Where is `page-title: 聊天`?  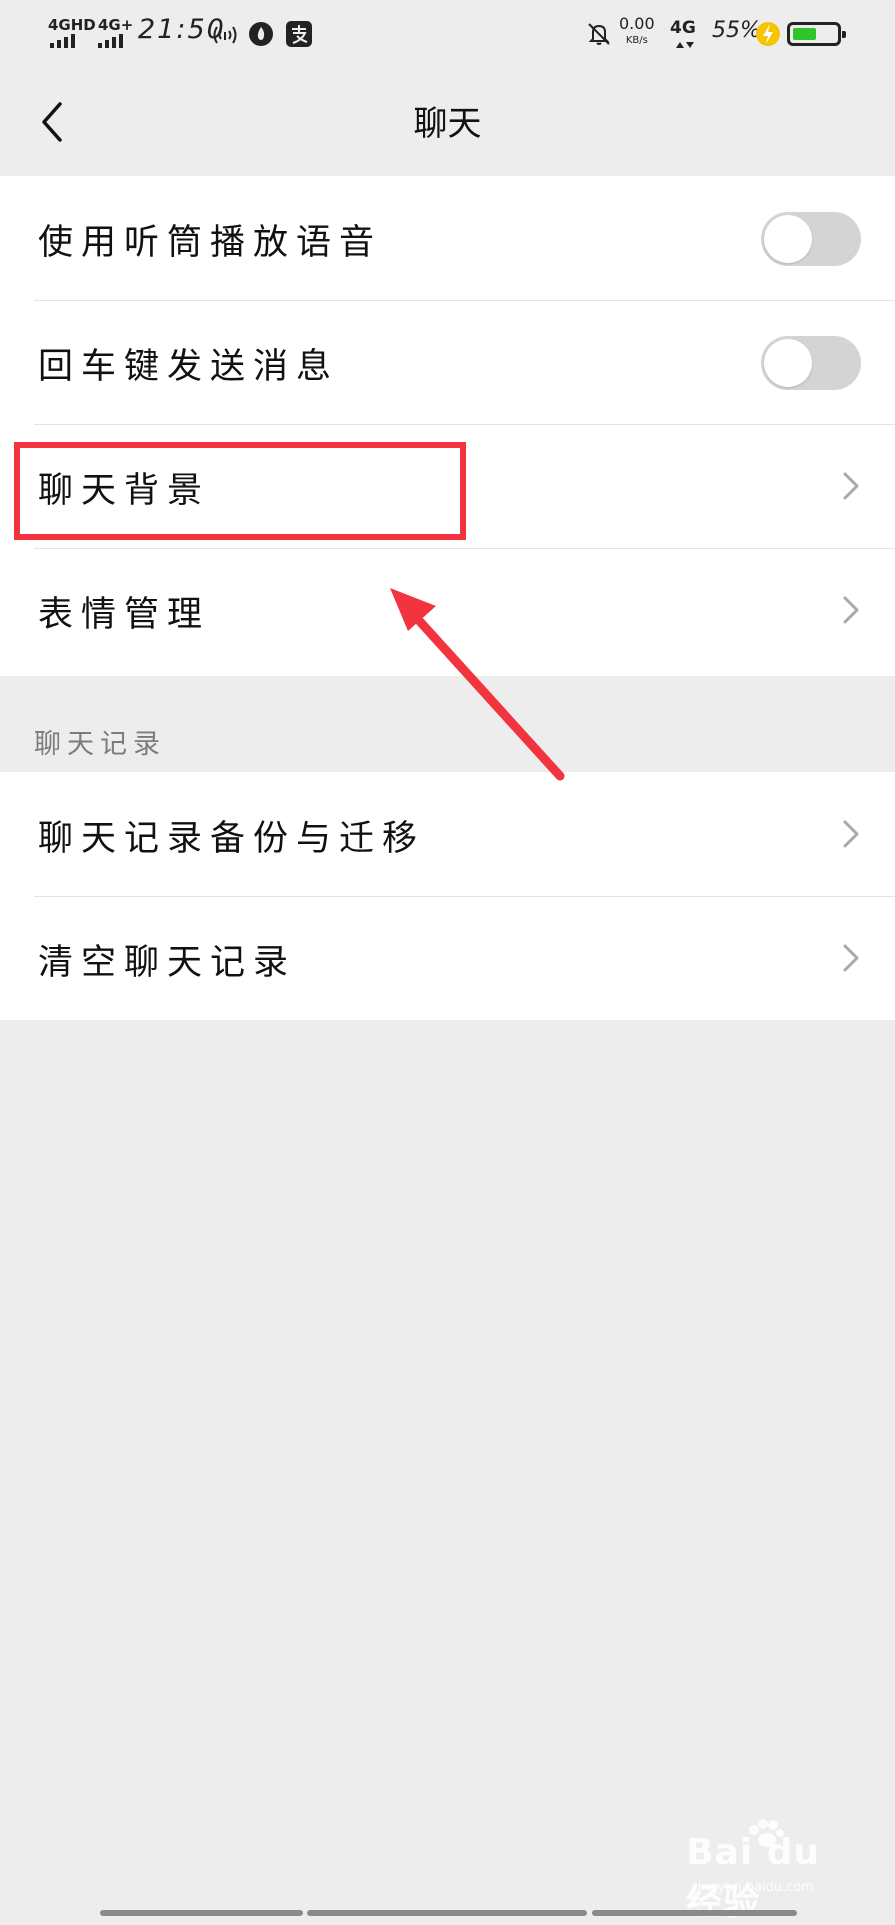
page-title: 聊天 is located at coordinates (447, 124).